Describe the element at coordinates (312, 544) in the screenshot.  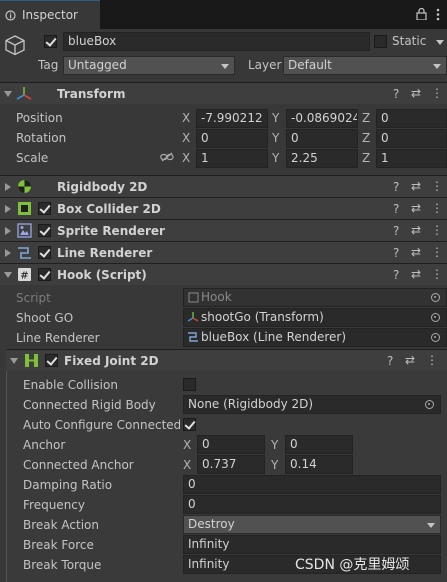
I see `break-force-field: Infinity` at that location.